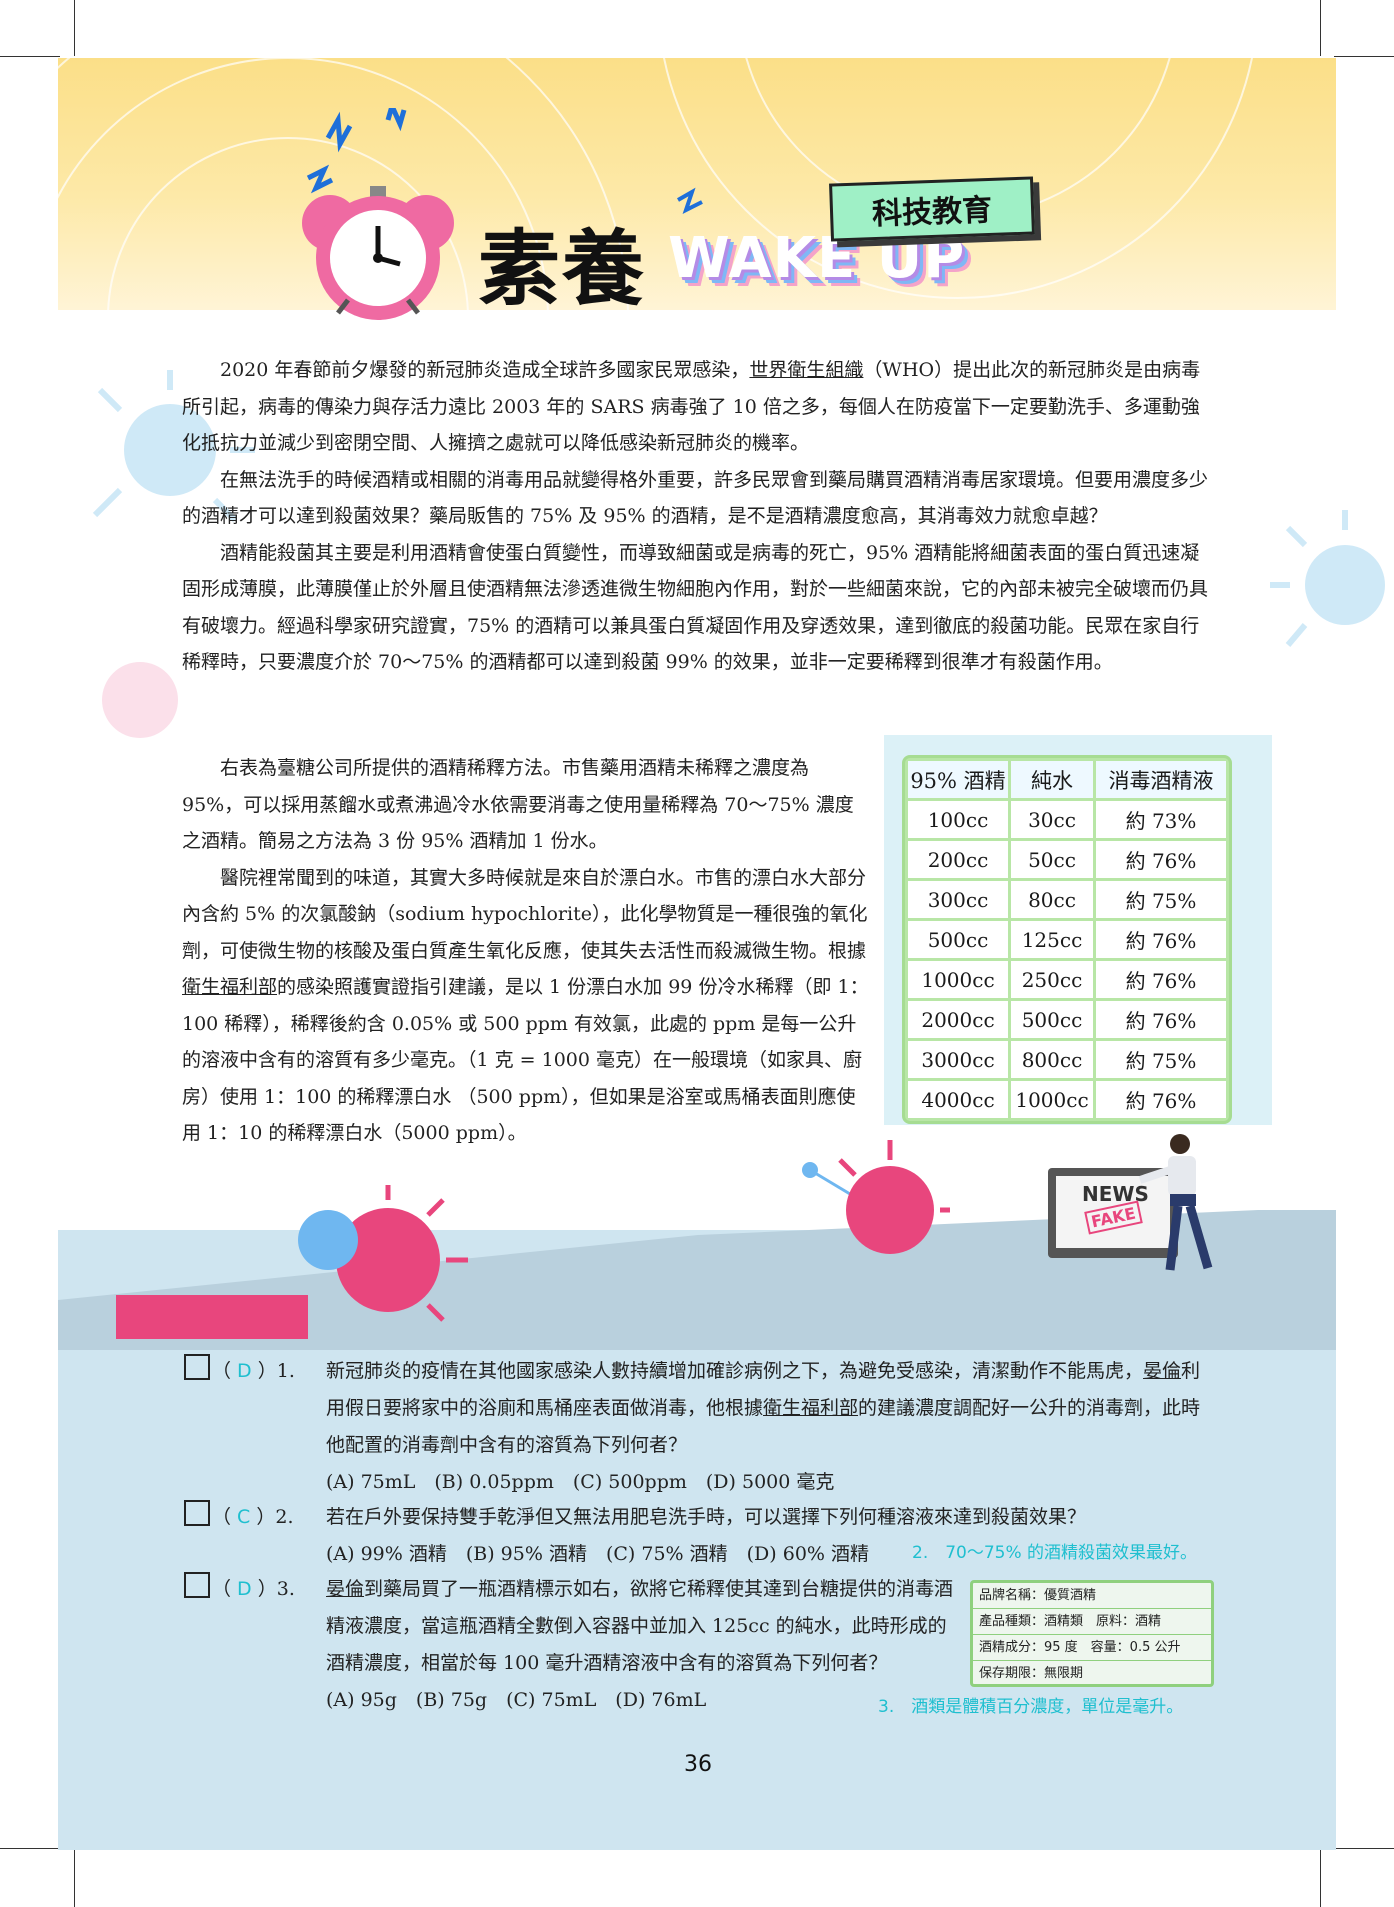  Describe the element at coordinates (284, 1517) in the screenshot. I see `question-number: 2.` at that location.